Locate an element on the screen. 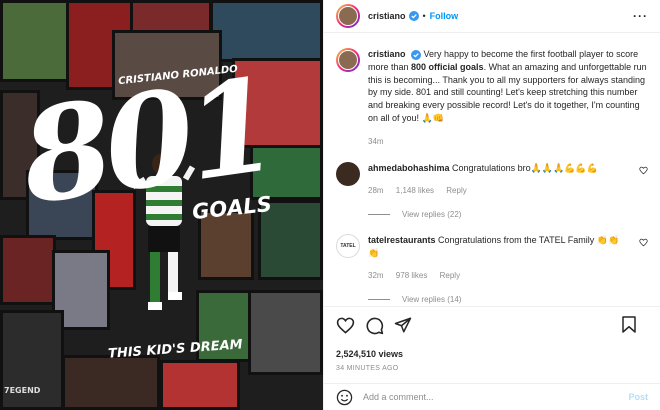 This screenshot has width=660, height=410. action-bar: 2,524,510 views 34 MINUTES AGO is located at coordinates (492, 339).